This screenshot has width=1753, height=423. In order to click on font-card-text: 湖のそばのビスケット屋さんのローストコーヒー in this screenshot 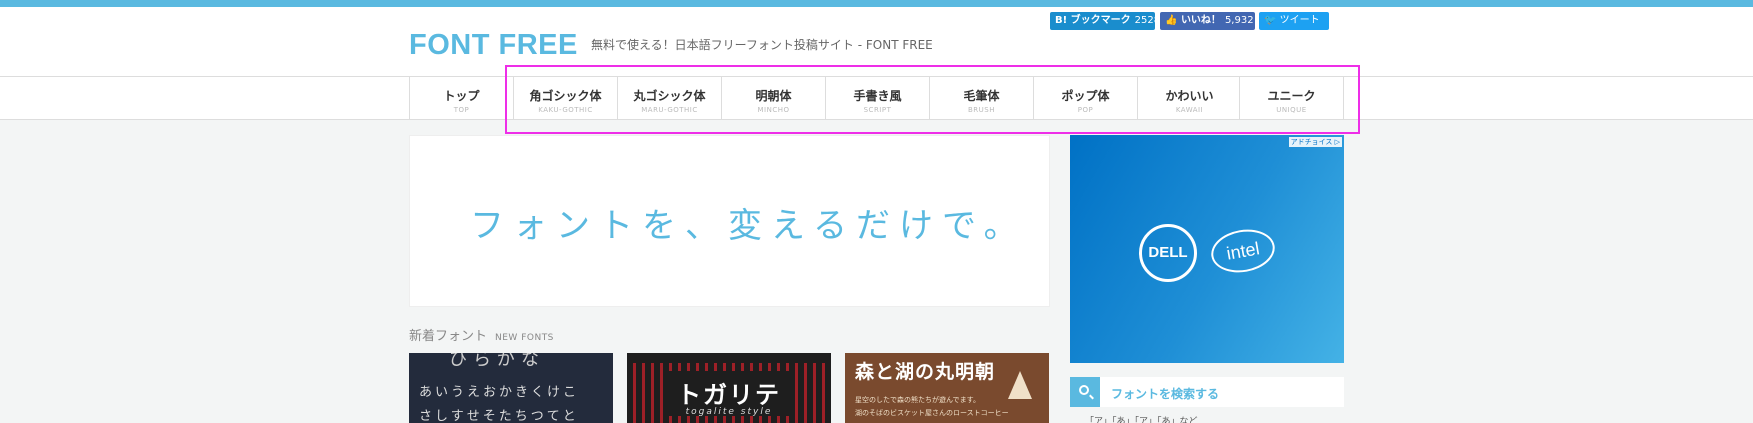, I will do `click(932, 413)`.